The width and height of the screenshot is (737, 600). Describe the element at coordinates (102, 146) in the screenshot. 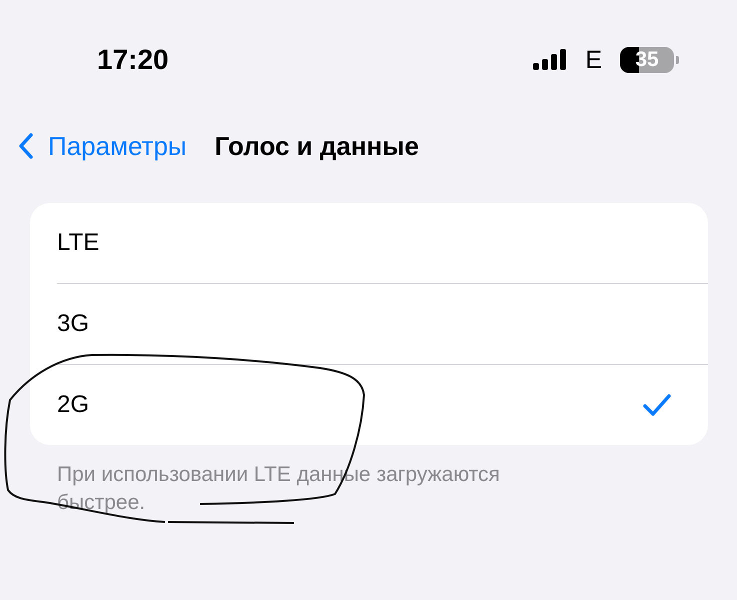

I see `back-button: Параметры` at that location.